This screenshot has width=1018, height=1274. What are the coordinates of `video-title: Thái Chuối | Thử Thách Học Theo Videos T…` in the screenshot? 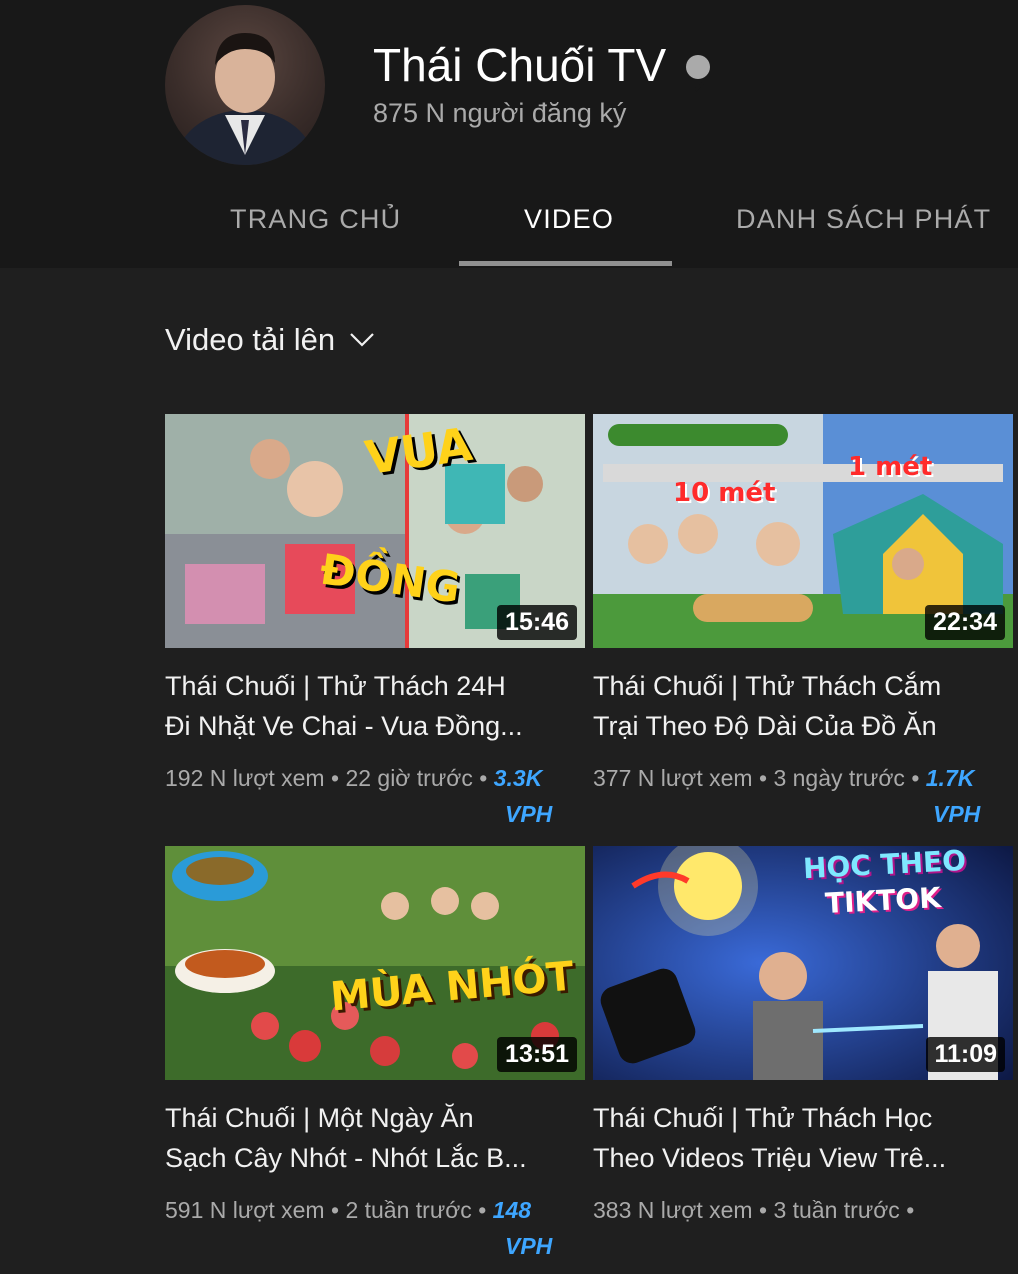 It's located at (793, 1138).